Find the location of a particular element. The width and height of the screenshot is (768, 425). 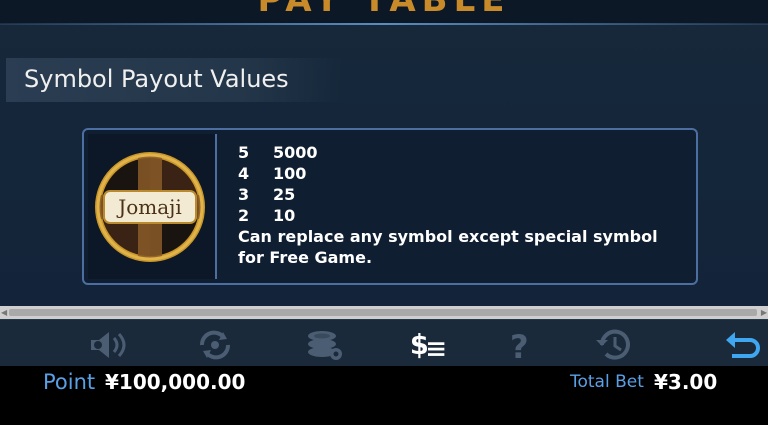

page-title: PAY TABLE is located at coordinates (384, 10).